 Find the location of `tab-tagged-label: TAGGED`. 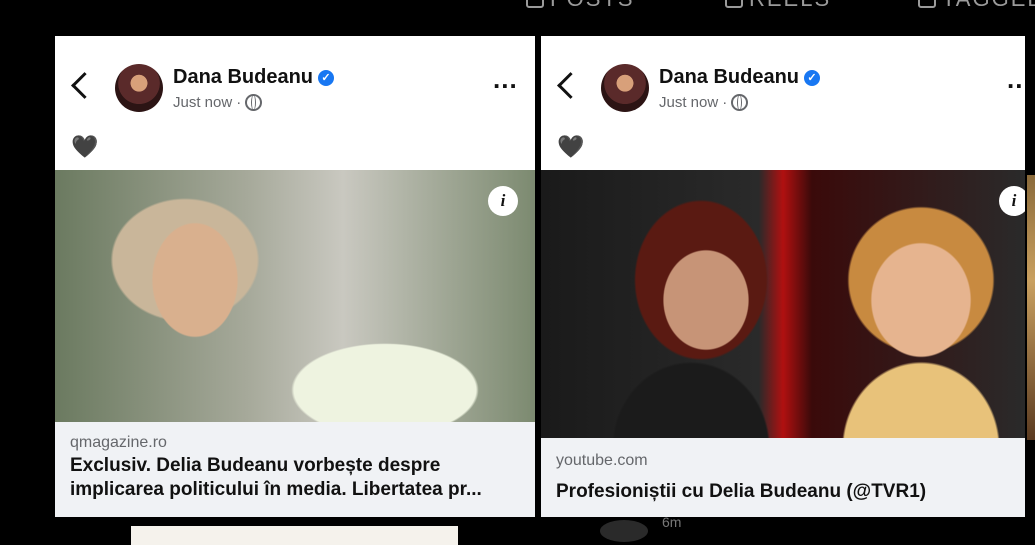

tab-tagged-label: TAGGED is located at coordinates (988, 6).